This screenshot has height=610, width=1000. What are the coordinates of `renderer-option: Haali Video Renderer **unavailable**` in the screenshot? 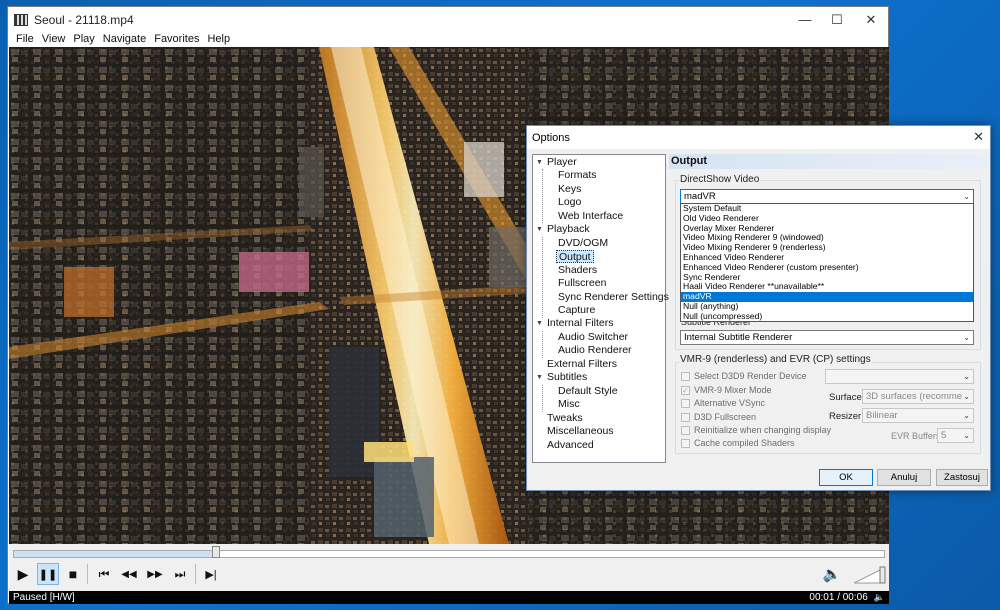 It's located at (827, 287).